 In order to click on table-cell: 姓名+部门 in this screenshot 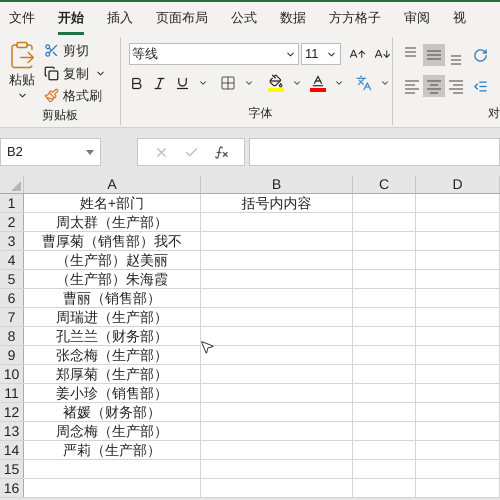, I will do `click(112, 203)`.